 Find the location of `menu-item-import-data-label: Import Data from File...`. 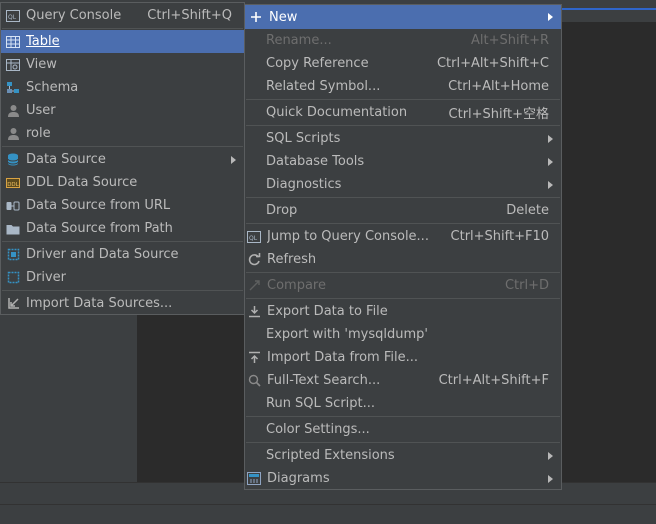

menu-item-import-data-label: Import Data from File... is located at coordinates (342, 357).